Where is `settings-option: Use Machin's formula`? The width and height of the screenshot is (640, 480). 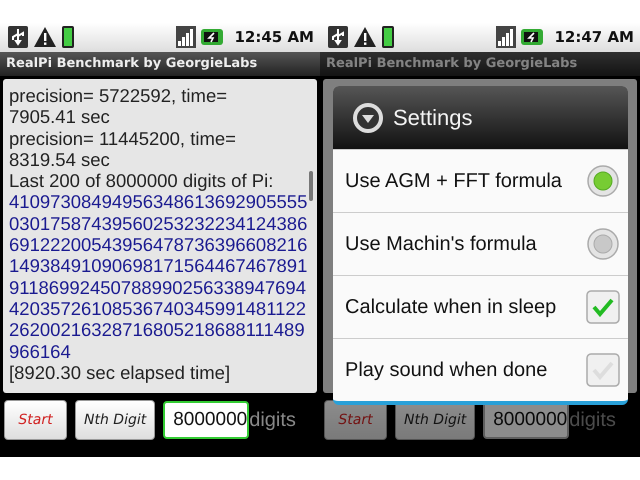 settings-option: Use Machin's formula is located at coordinates (480, 243).